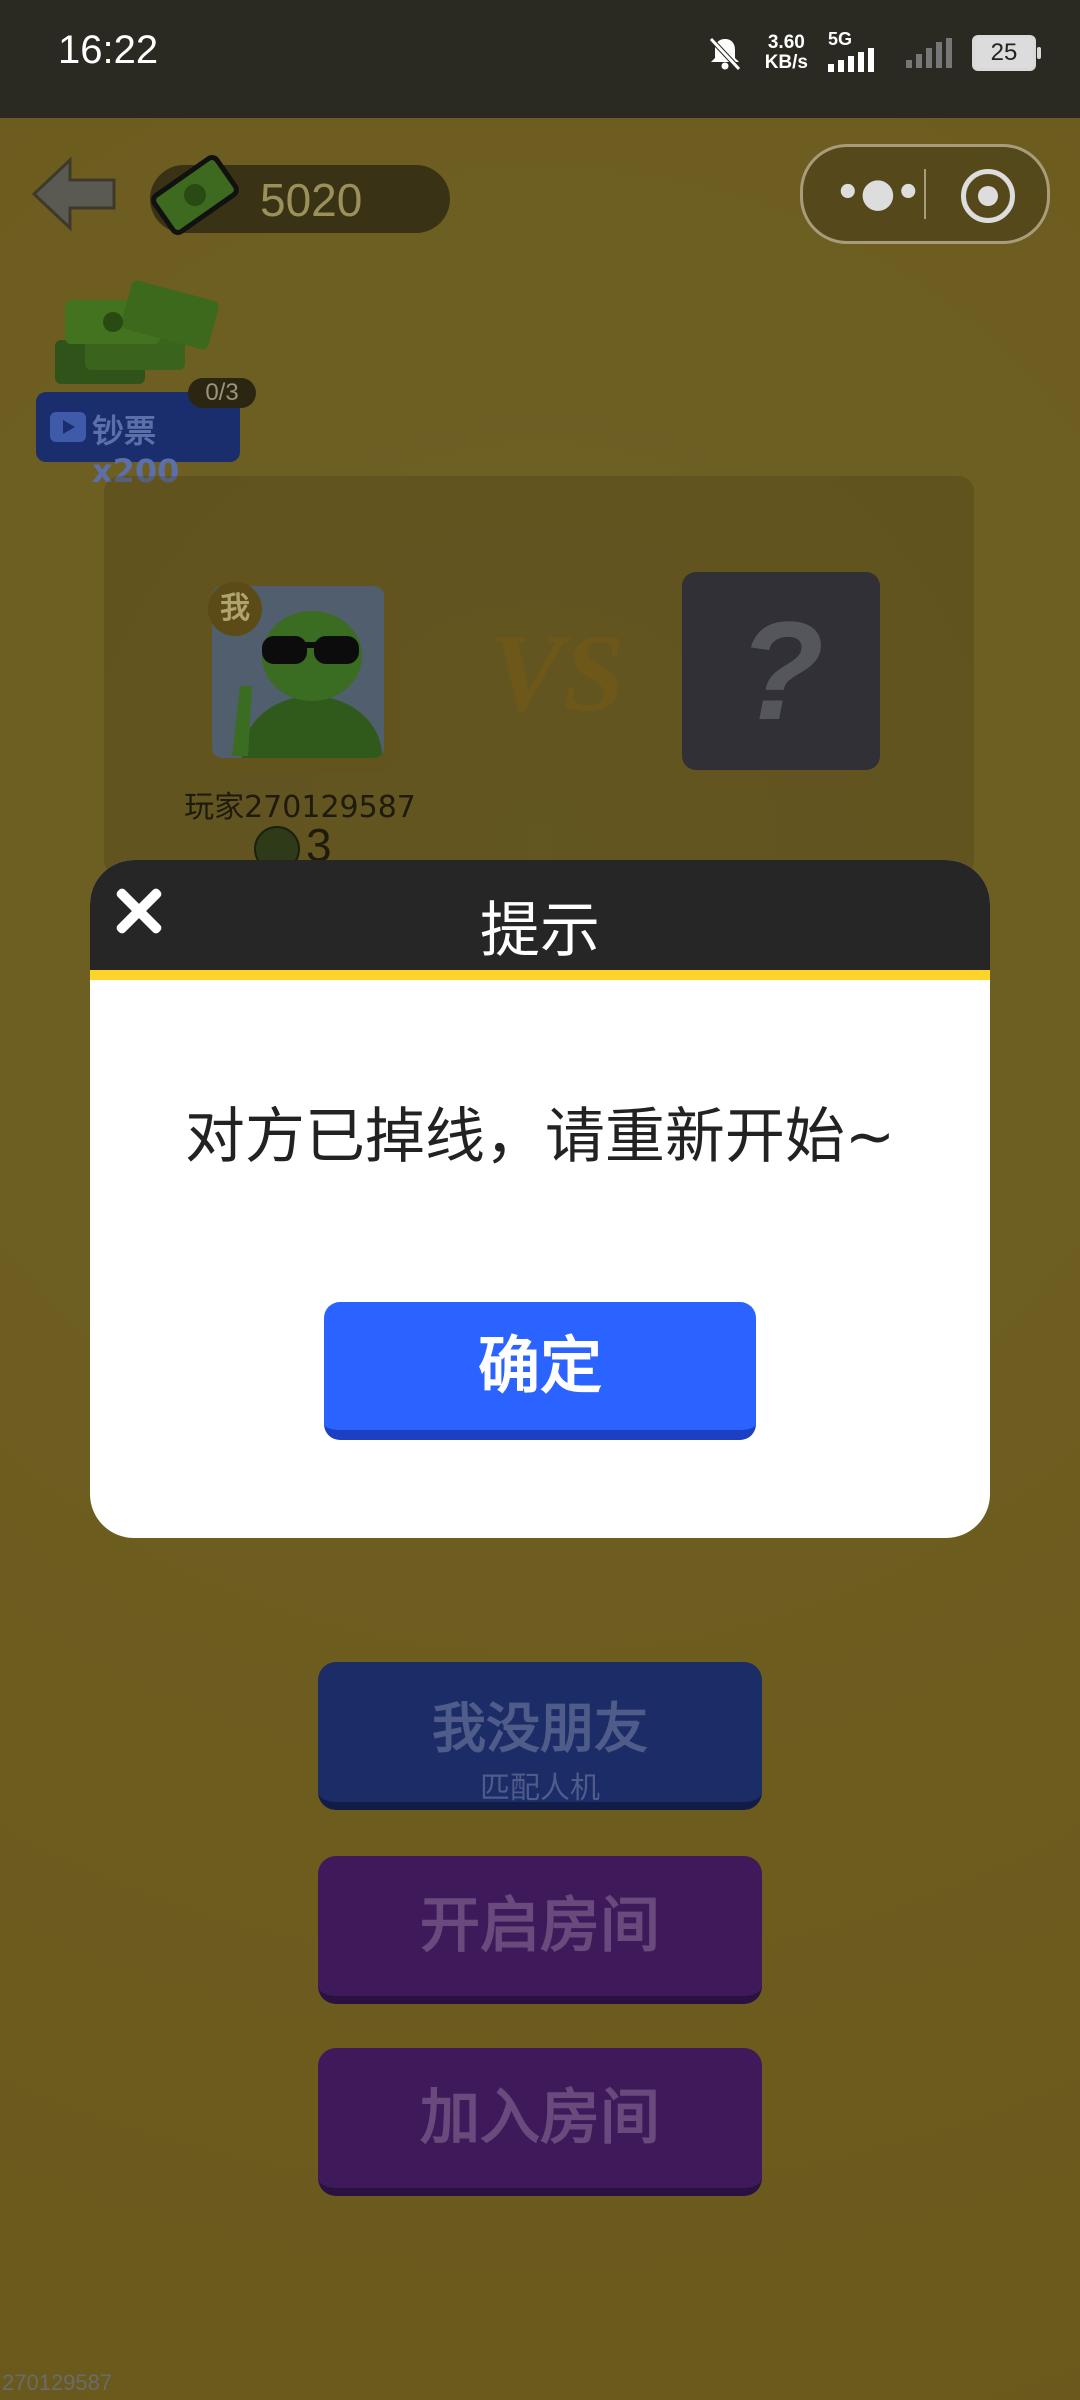 Image resolution: width=1080 pixels, height=2400 pixels. What do you see at coordinates (222, 393) in the screenshot?
I see `reward-count: 0/3` at bounding box center [222, 393].